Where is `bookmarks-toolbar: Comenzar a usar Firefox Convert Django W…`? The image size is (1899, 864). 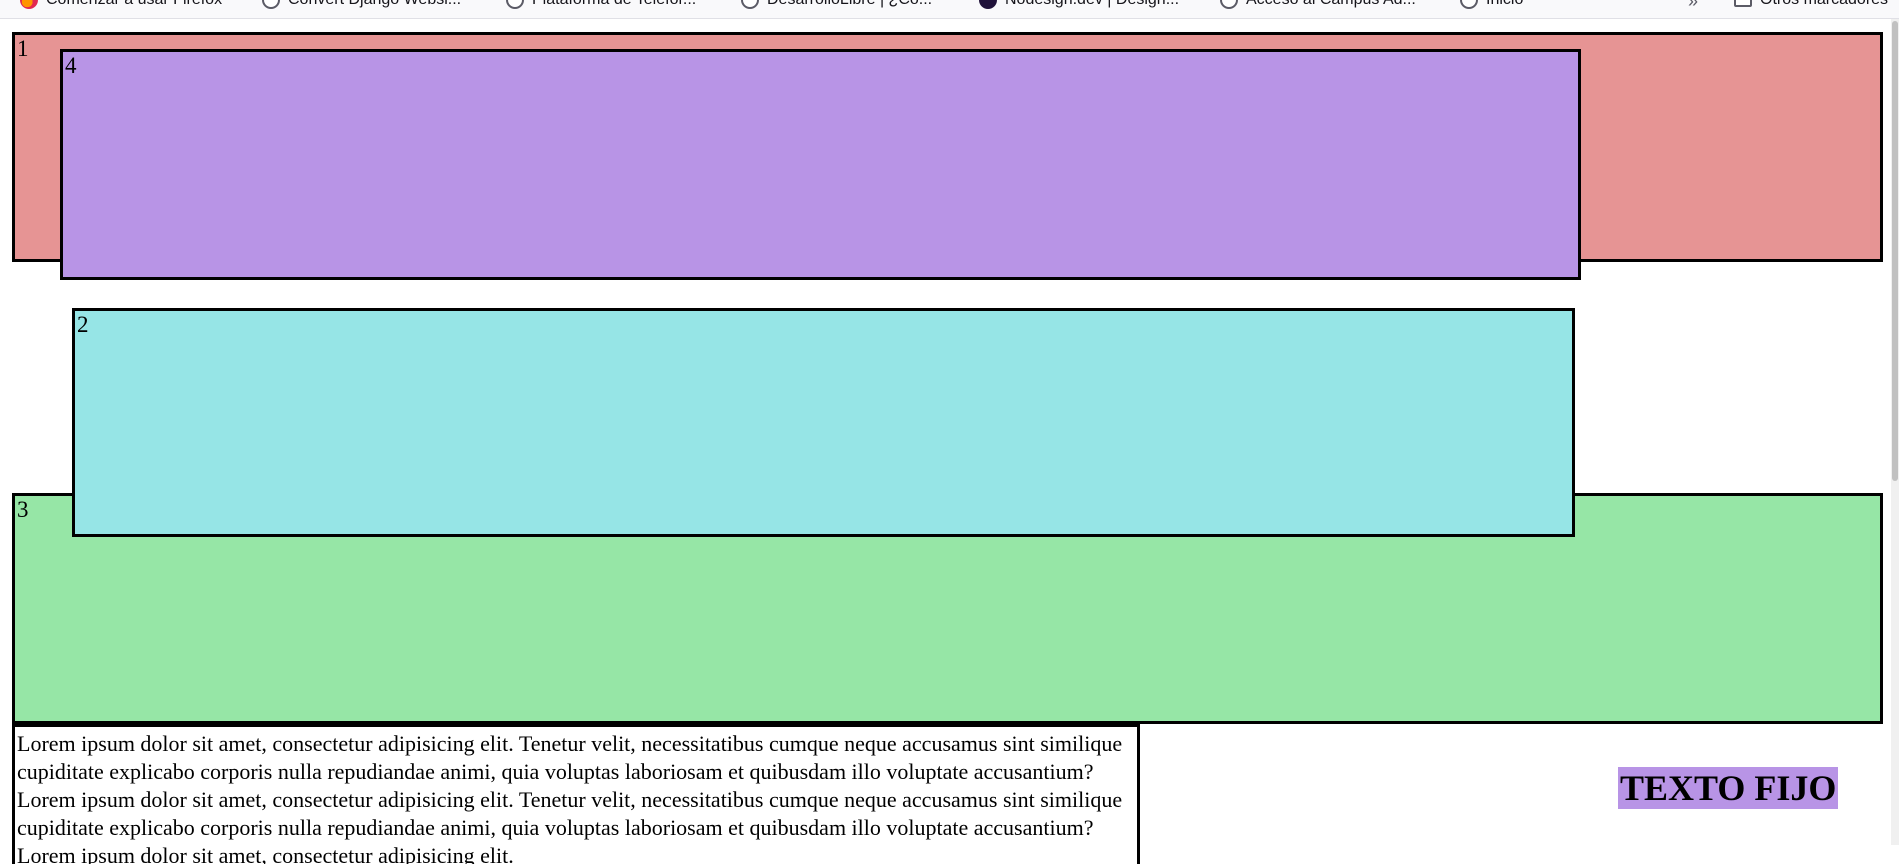 bookmarks-toolbar: Comenzar a usar Firefox Convert Django W… is located at coordinates (949, 9).